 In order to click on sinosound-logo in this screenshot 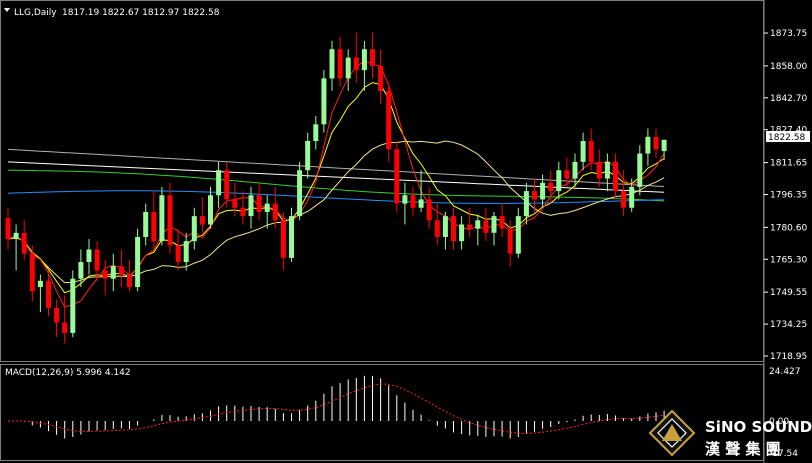, I will do `click(672, 433)`.